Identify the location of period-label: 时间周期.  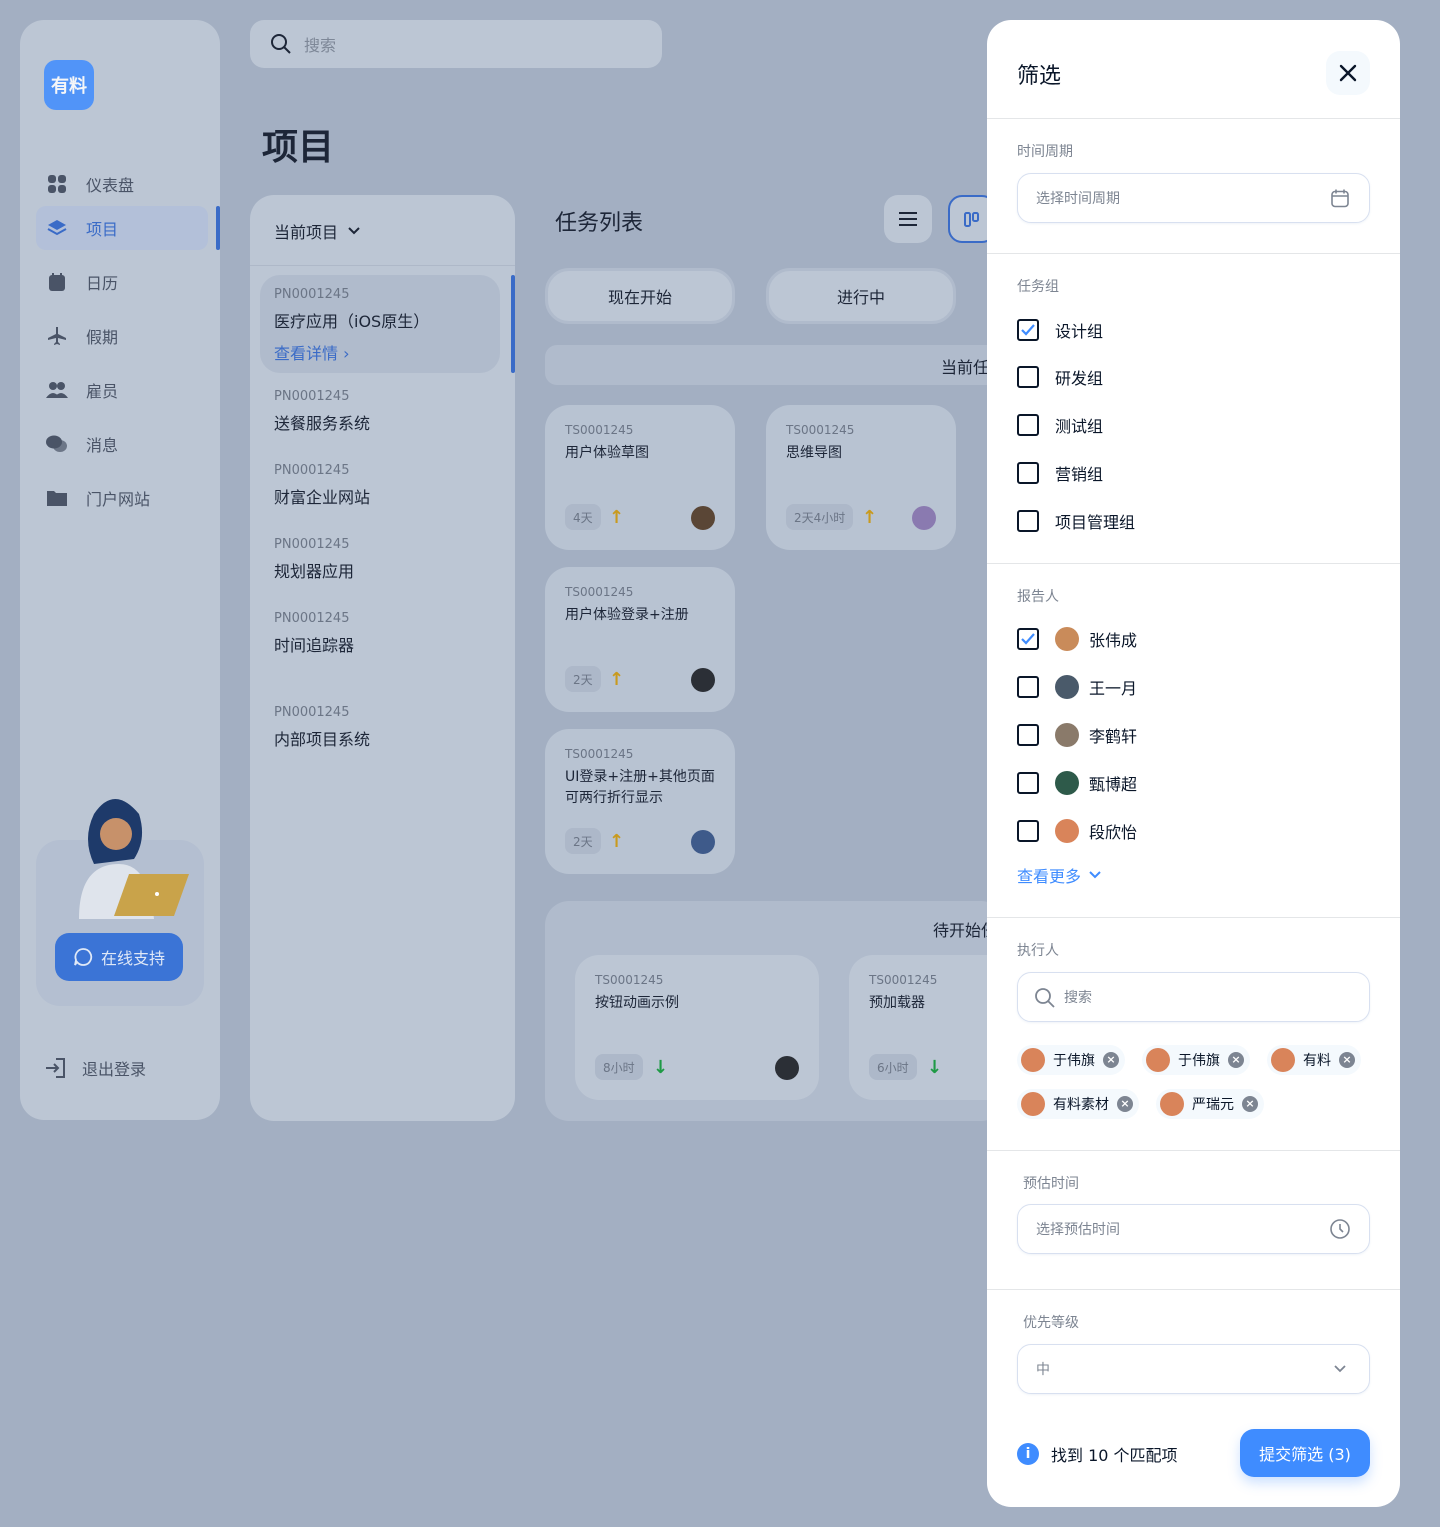
(1045, 152).